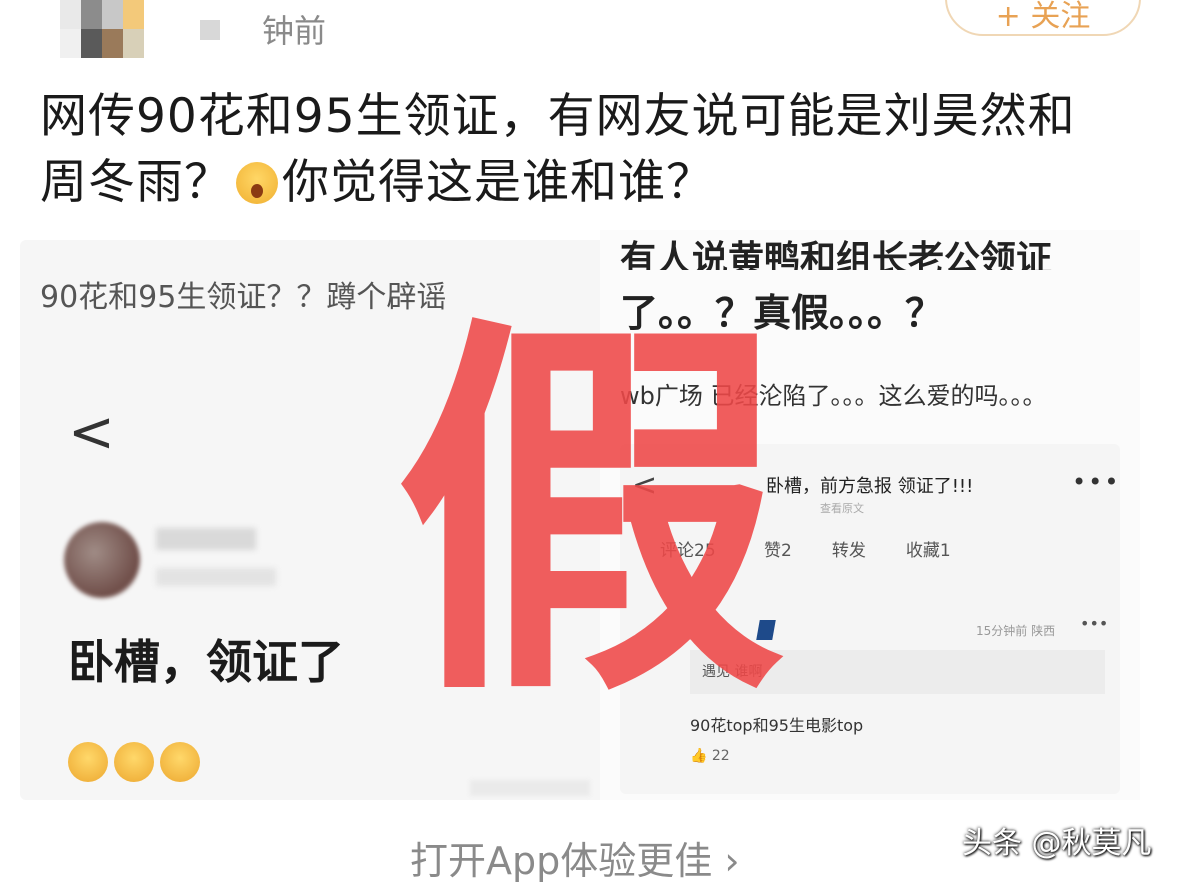  What do you see at coordinates (833, 396) in the screenshot?
I see `right-line-3: wb广场 已经沦陷了。。。这么爱的吗。。。` at bounding box center [833, 396].